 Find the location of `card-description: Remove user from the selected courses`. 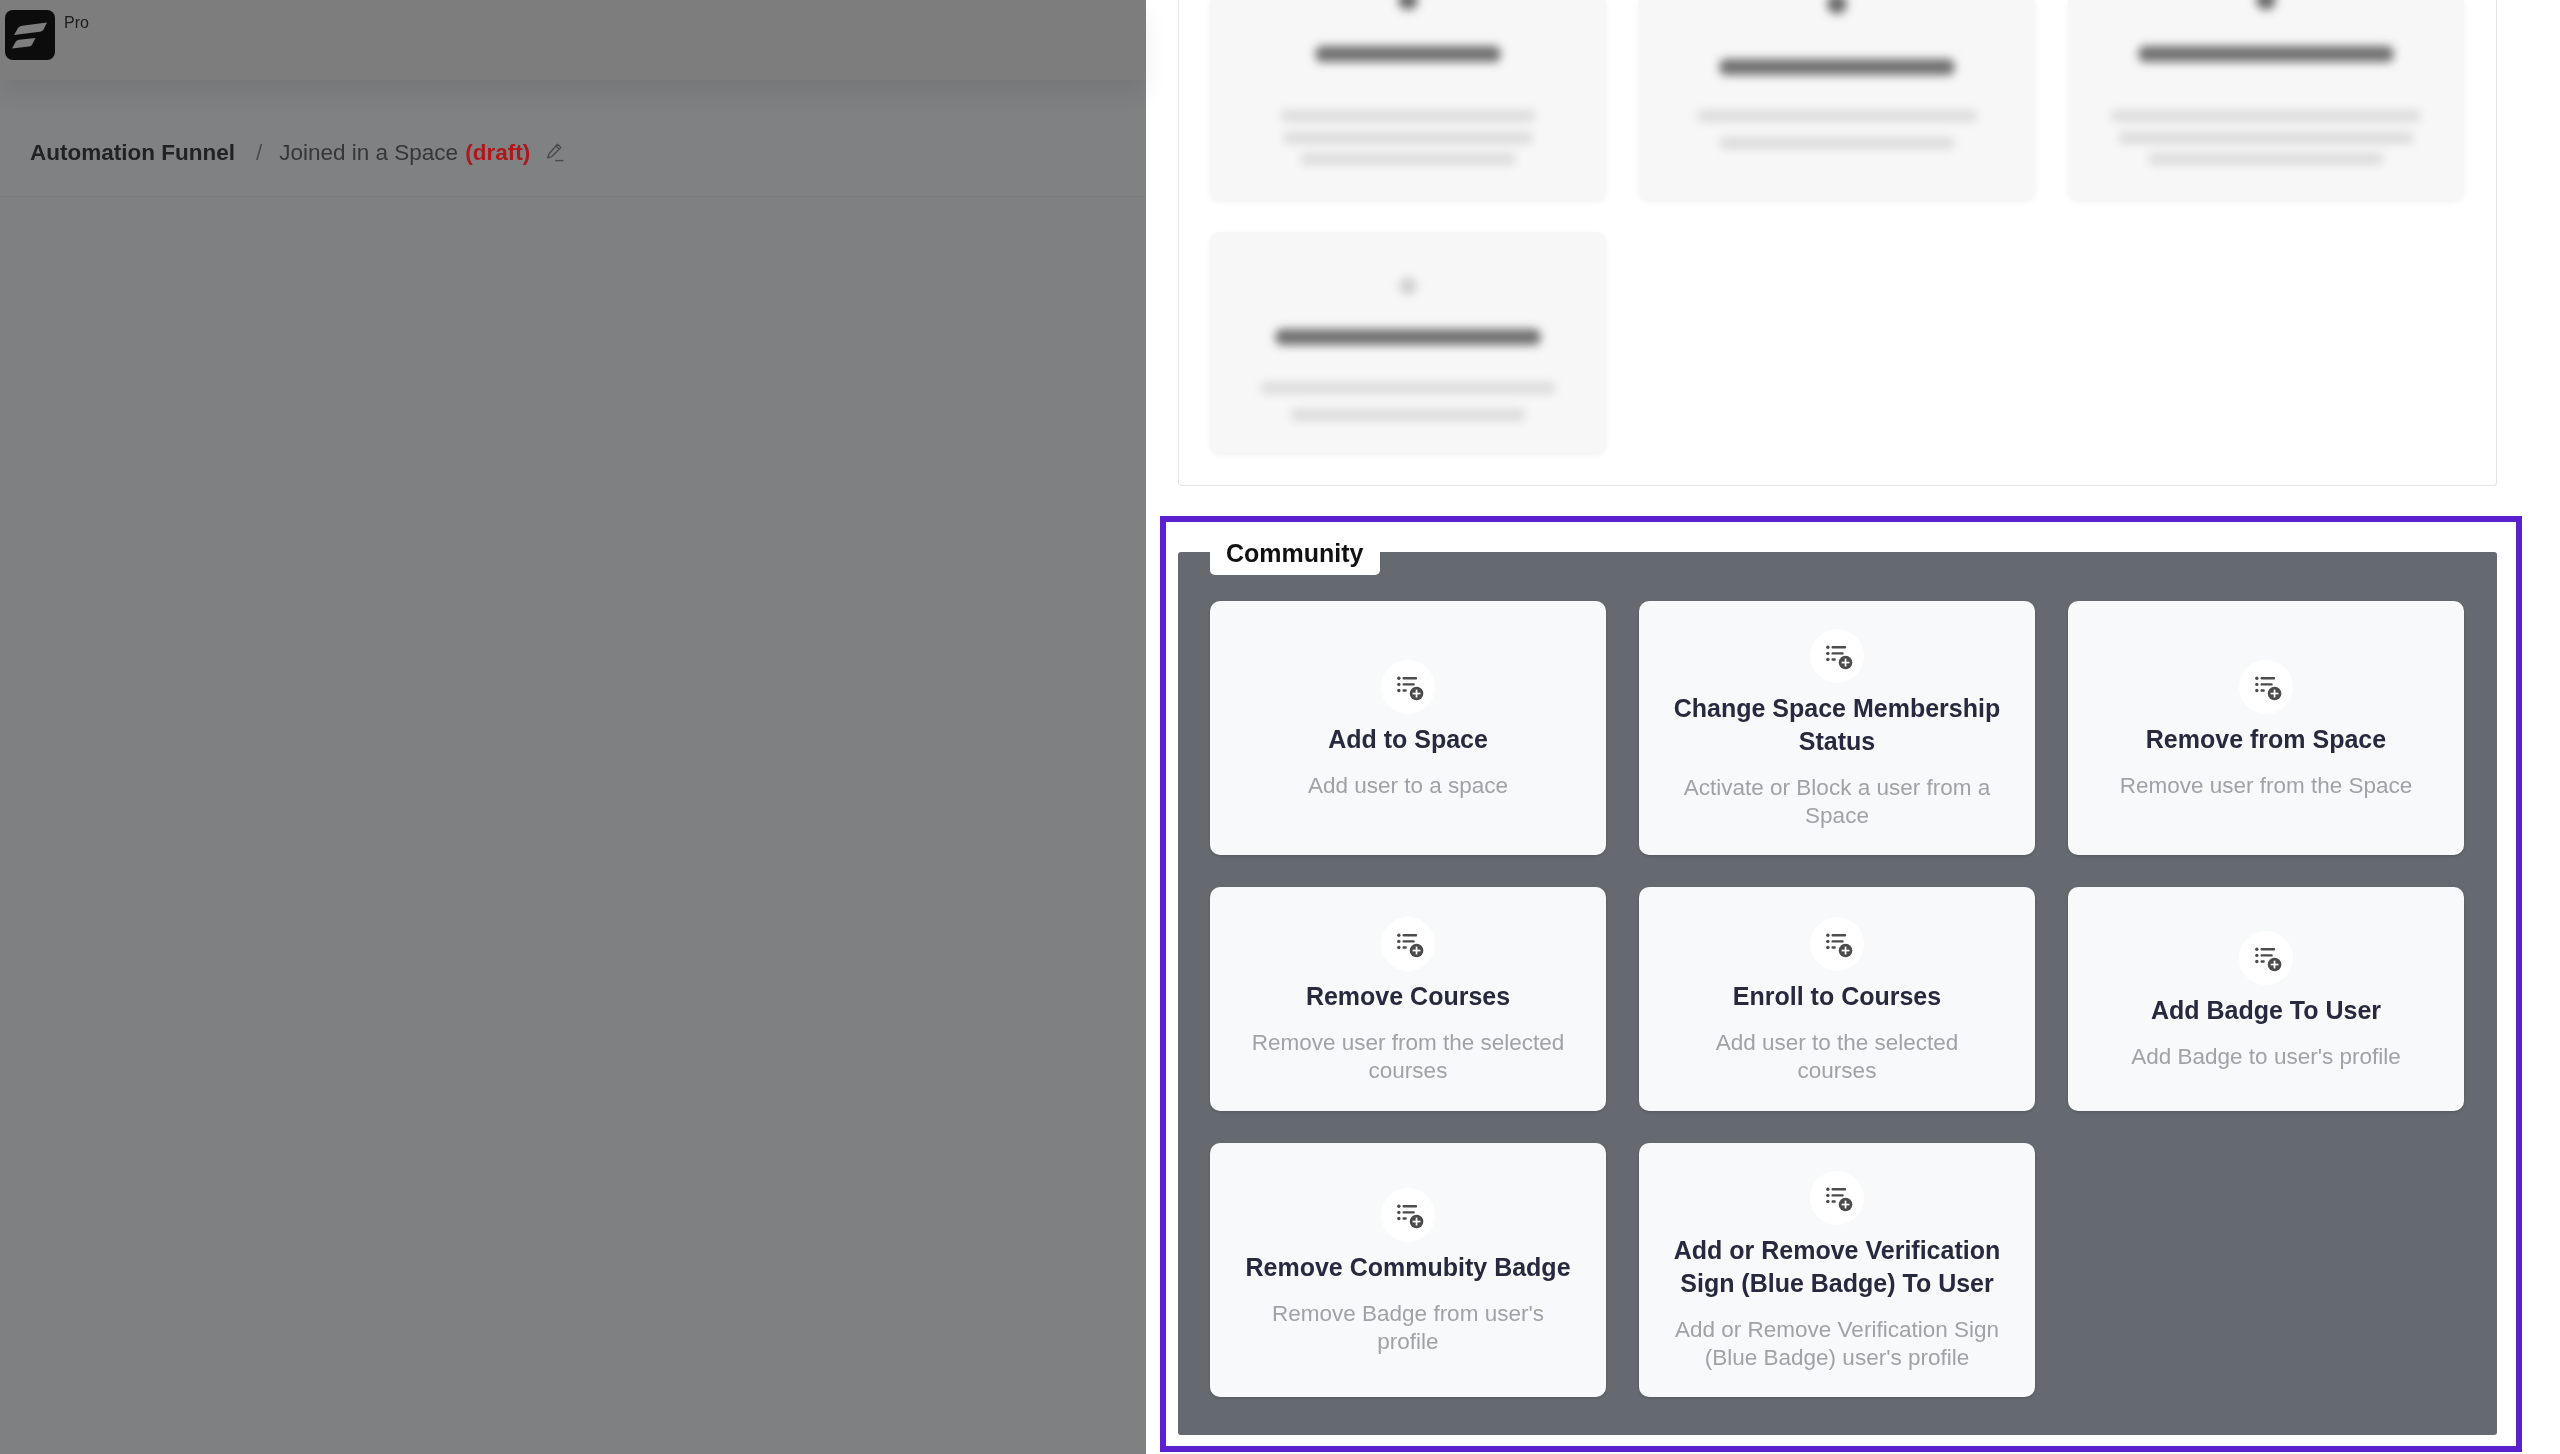

card-description: Remove user from the selected courses is located at coordinates (1408, 1056).